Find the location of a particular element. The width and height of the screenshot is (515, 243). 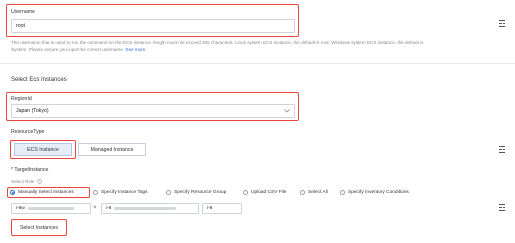

instance-chip-id: i-6w is located at coordinates (20, 208).